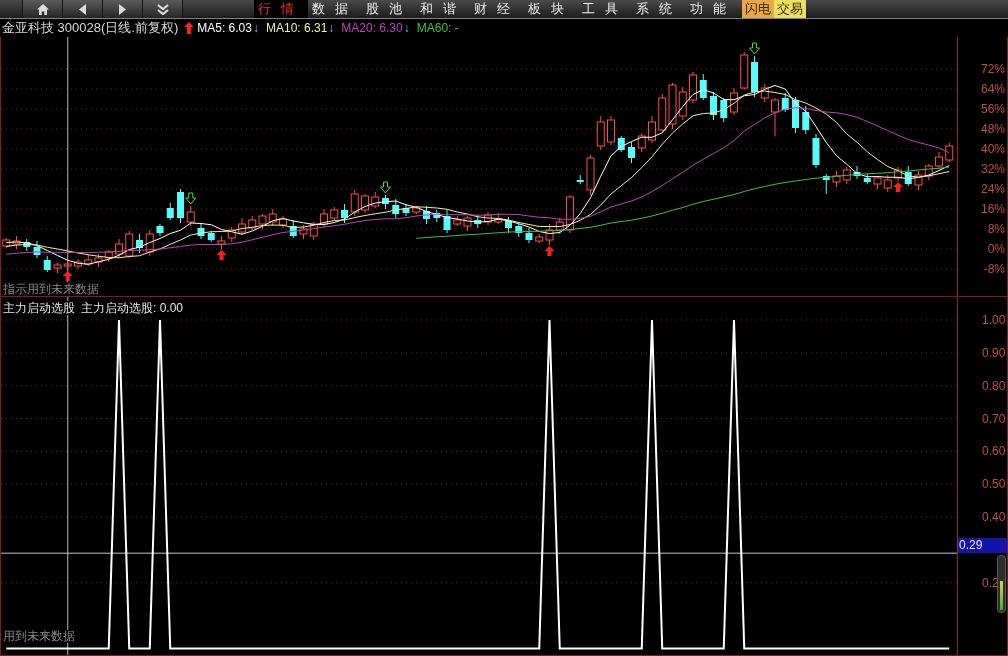 The image size is (1008, 656). I want to click on forward-button, so click(122, 9).